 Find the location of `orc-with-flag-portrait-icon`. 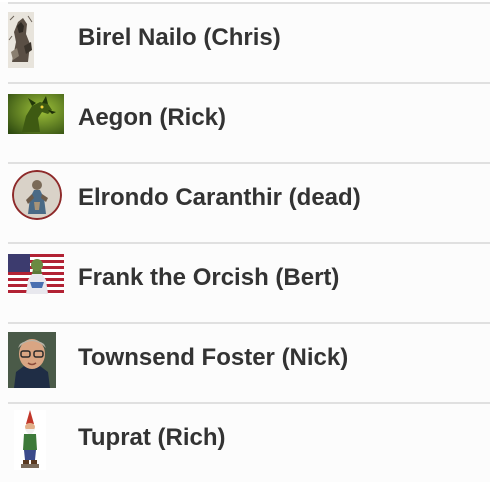

orc-with-flag-portrait-icon is located at coordinates (36, 274).